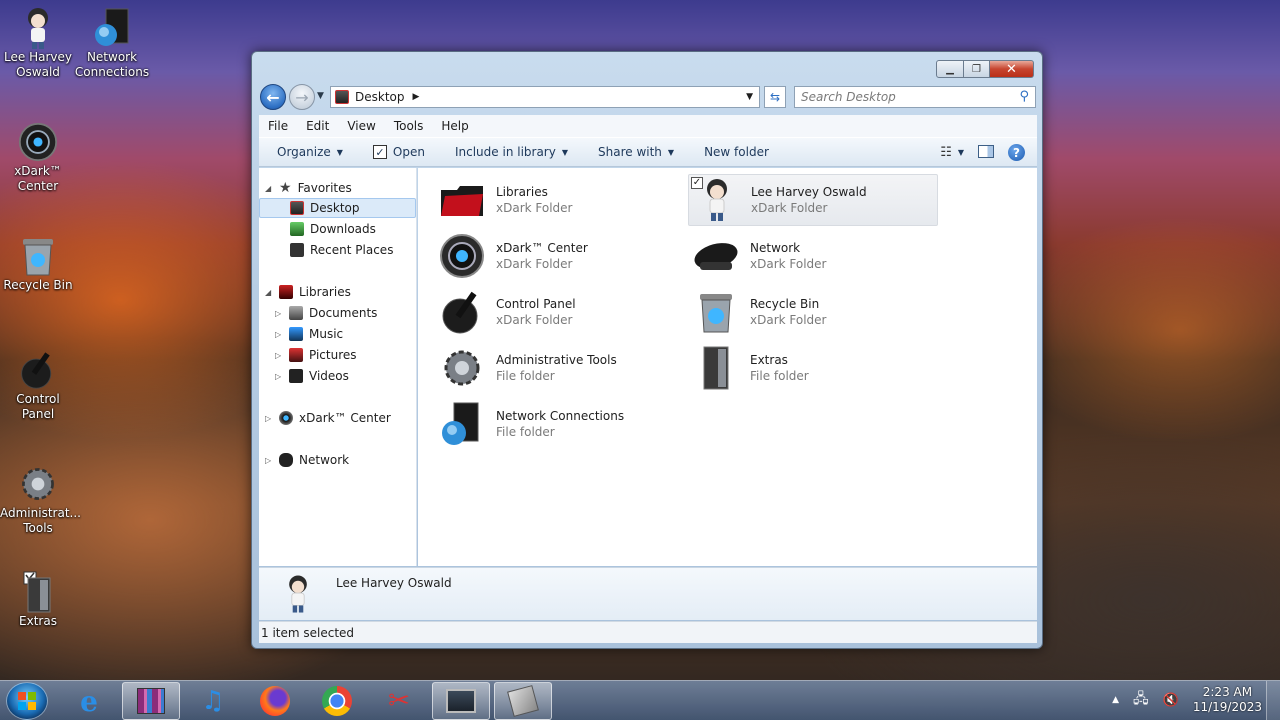  Describe the element at coordinates (38, 264) in the screenshot. I see `desktop-icon-recycle-bin: Recycle Bin` at that location.